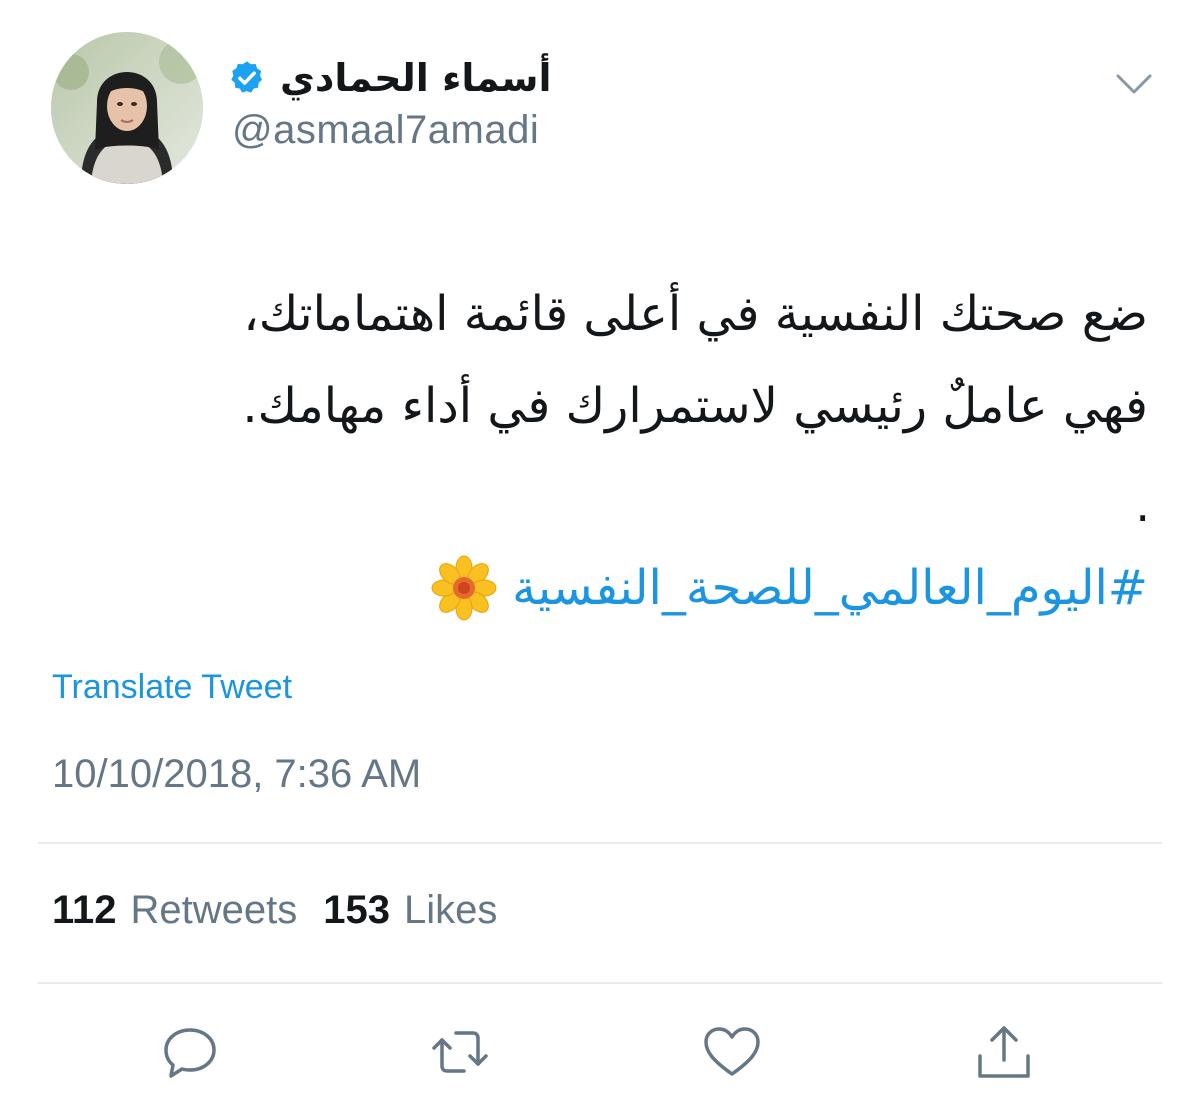 Image resolution: width=1200 pixels, height=1109 pixels. I want to click on likes-count: 153, so click(357, 910).